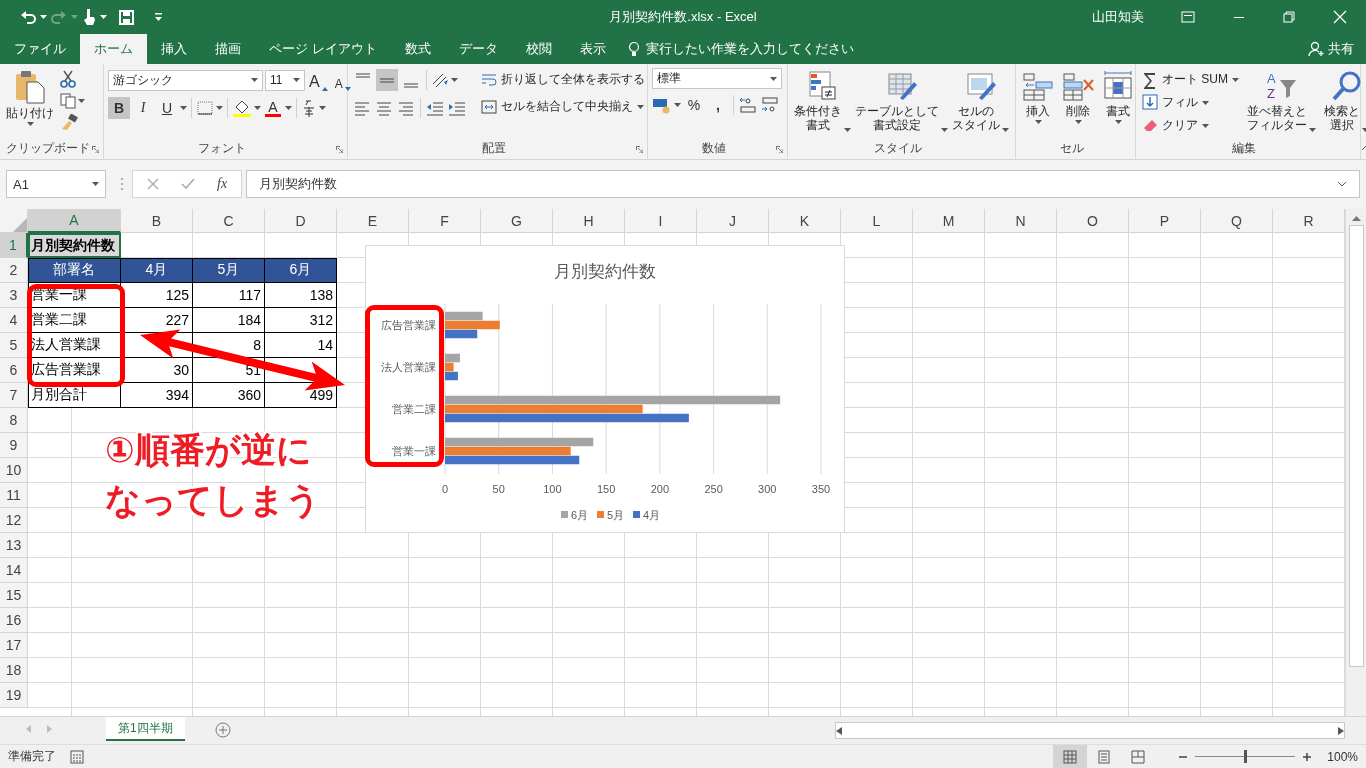  What do you see at coordinates (14, 270) in the screenshot?
I see `row-header: 2` at bounding box center [14, 270].